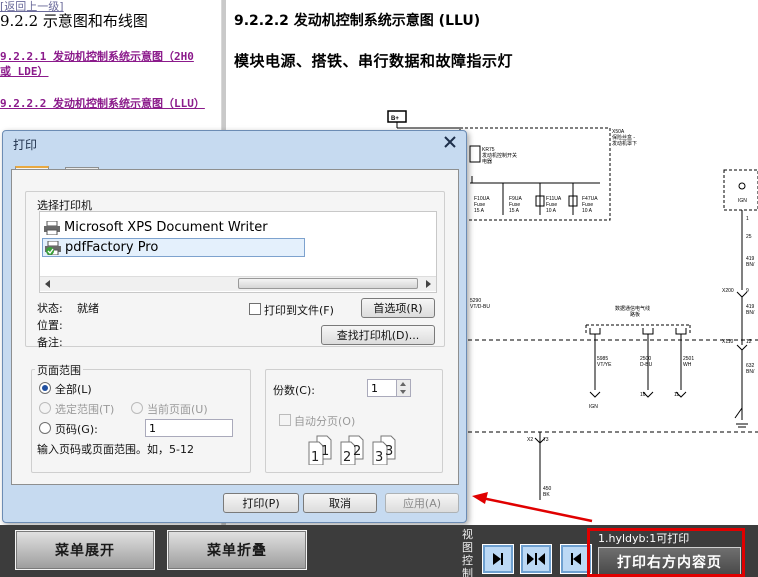 The height and width of the screenshot is (577, 758). I want to click on collate-page-2b: 2, so click(357, 451).